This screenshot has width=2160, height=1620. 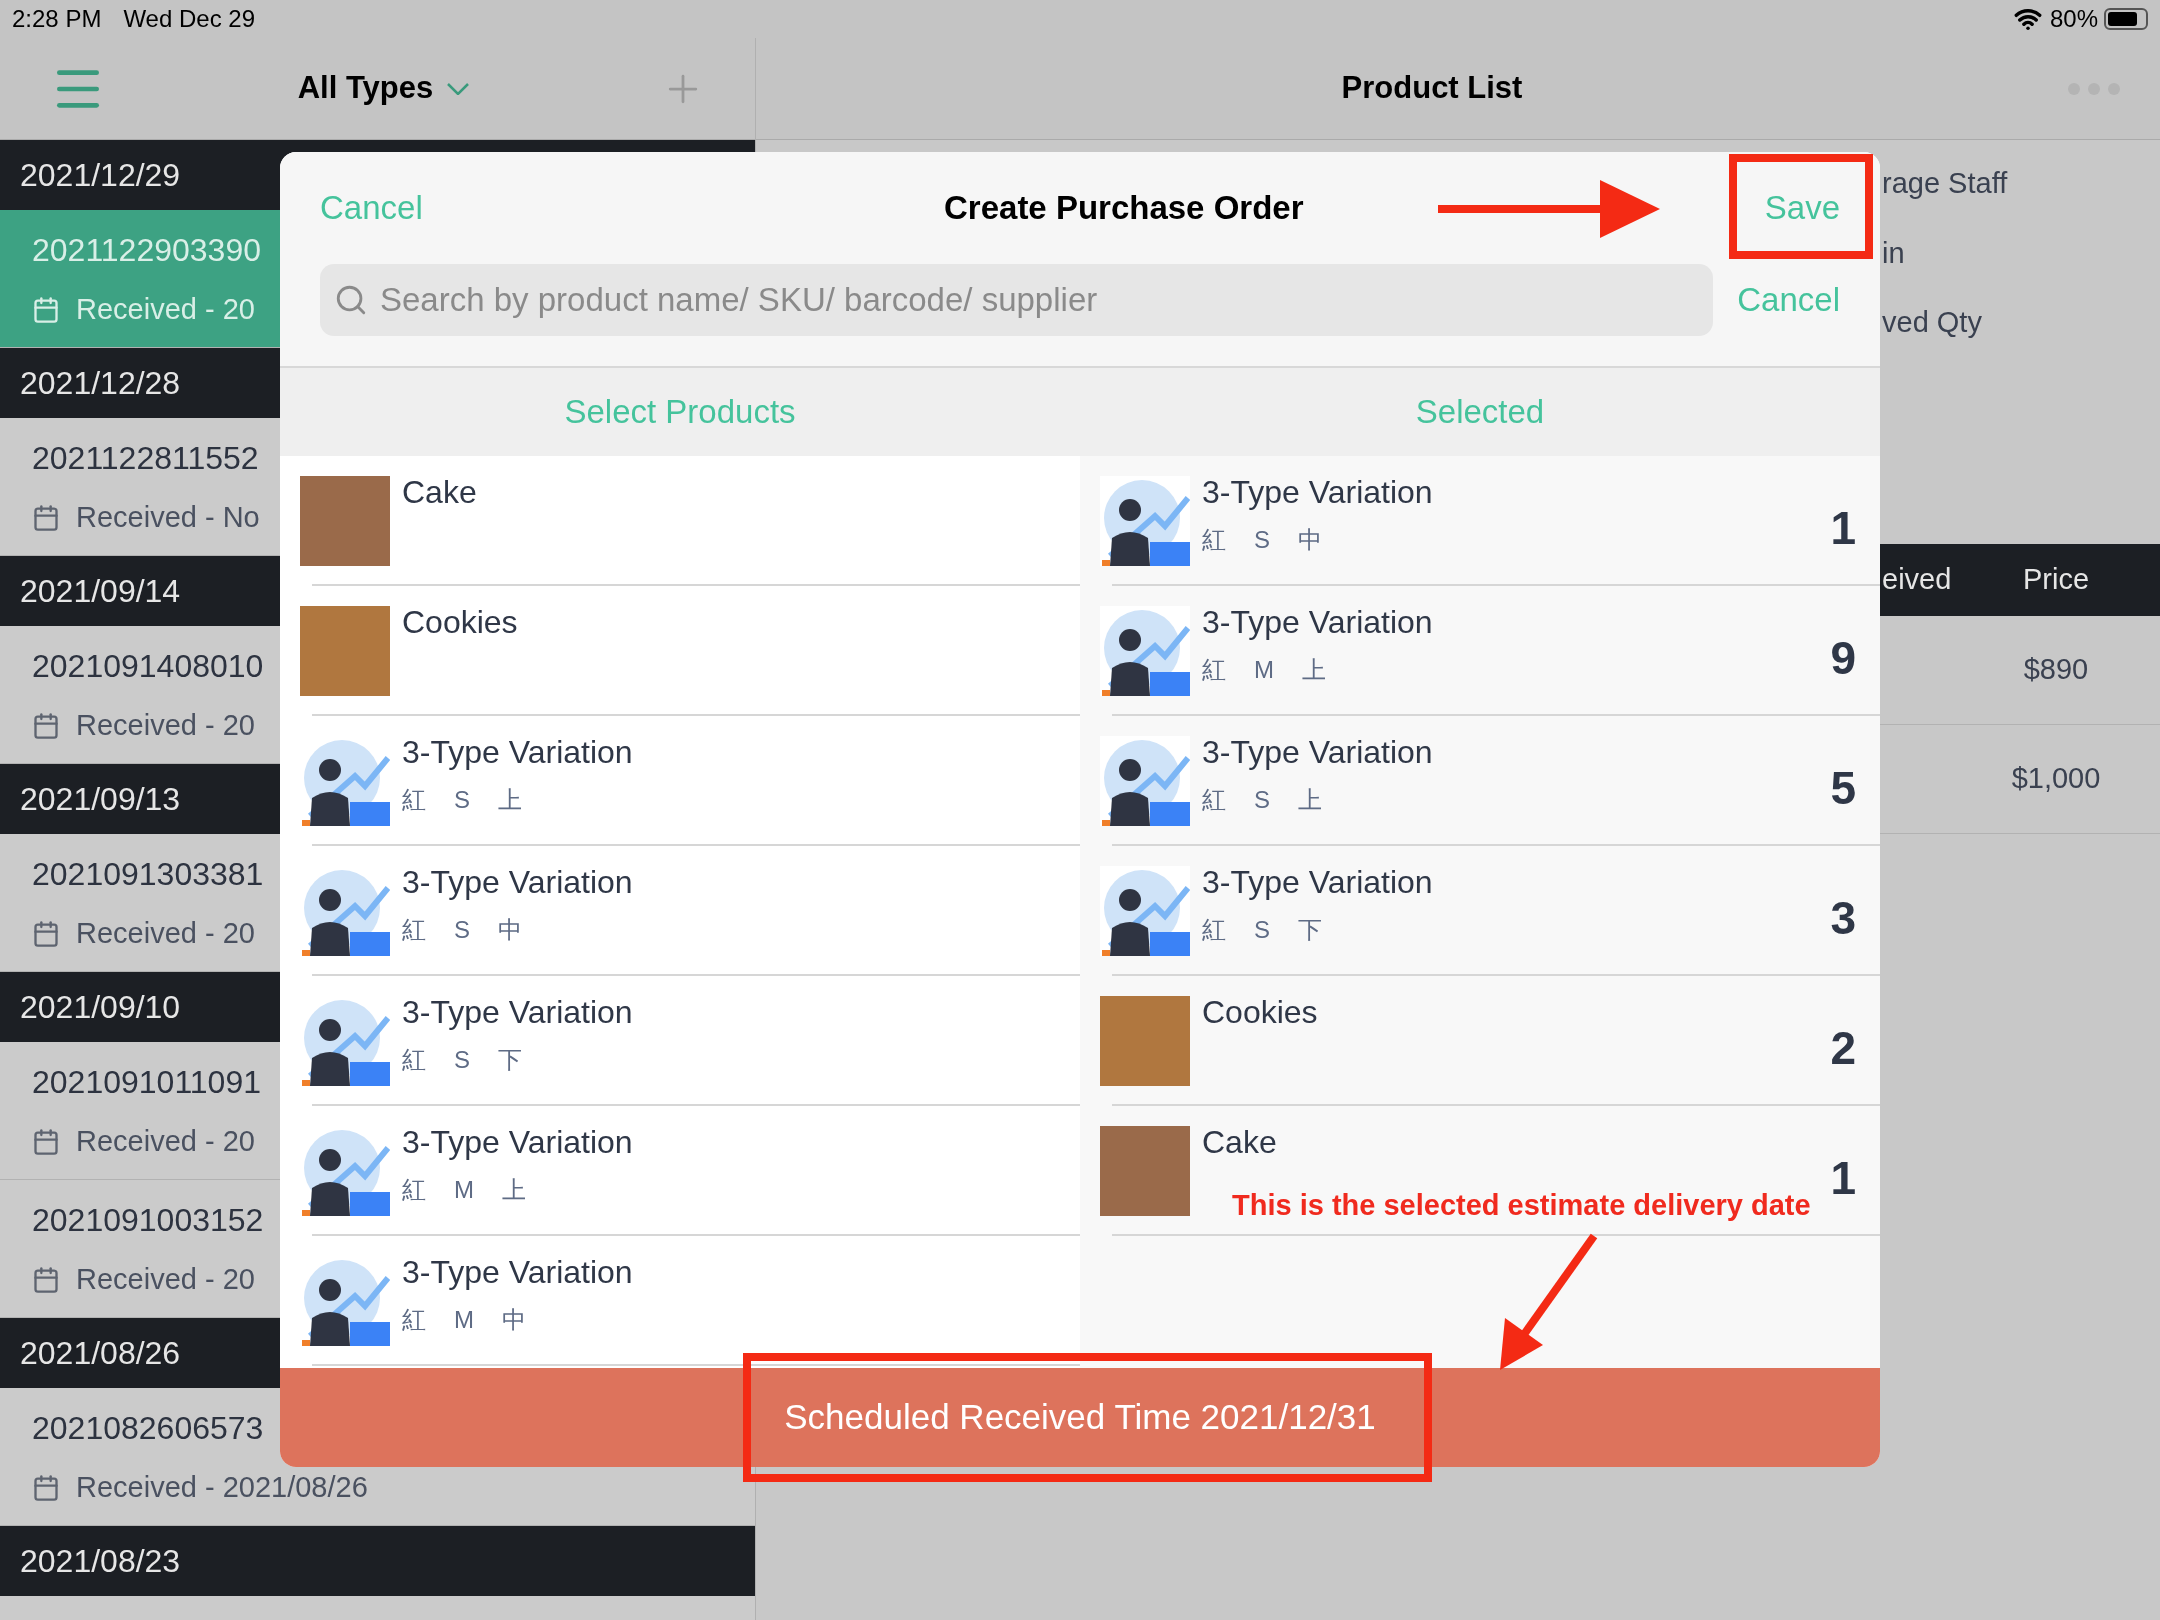 I want to click on save-button: Save, so click(x=1802, y=208).